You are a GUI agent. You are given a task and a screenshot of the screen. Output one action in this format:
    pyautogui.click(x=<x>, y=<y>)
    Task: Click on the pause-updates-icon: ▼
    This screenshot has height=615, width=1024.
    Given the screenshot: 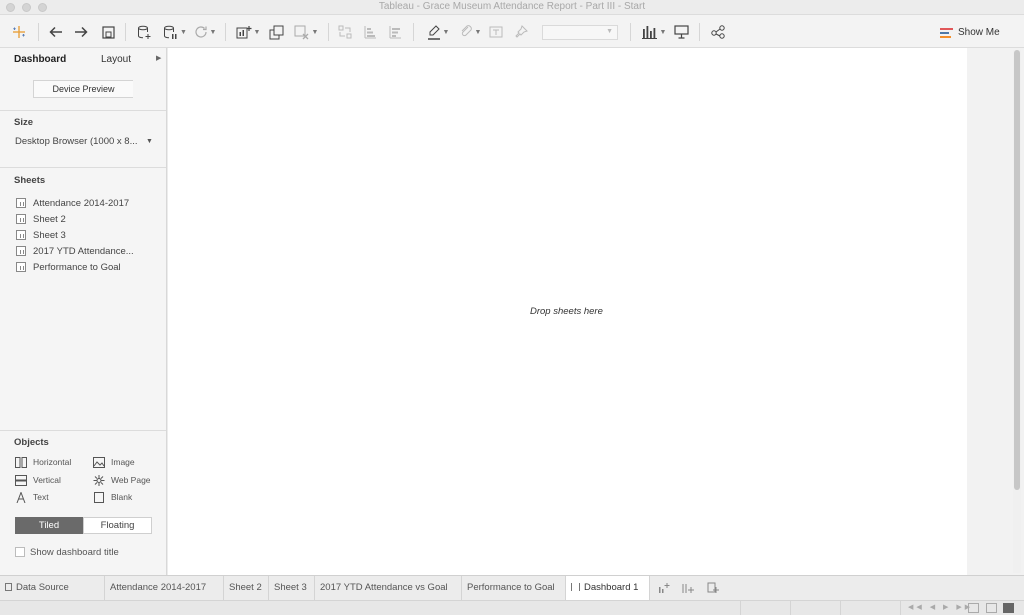 What is the action you would take?
    pyautogui.click(x=175, y=32)
    